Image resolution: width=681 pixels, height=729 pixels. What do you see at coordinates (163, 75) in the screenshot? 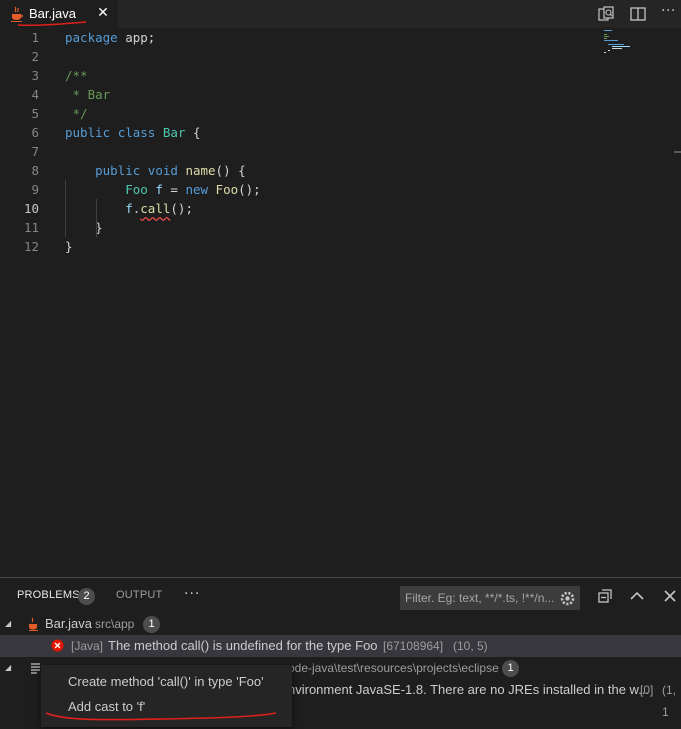
I see `code-line: /**` at bounding box center [163, 75].